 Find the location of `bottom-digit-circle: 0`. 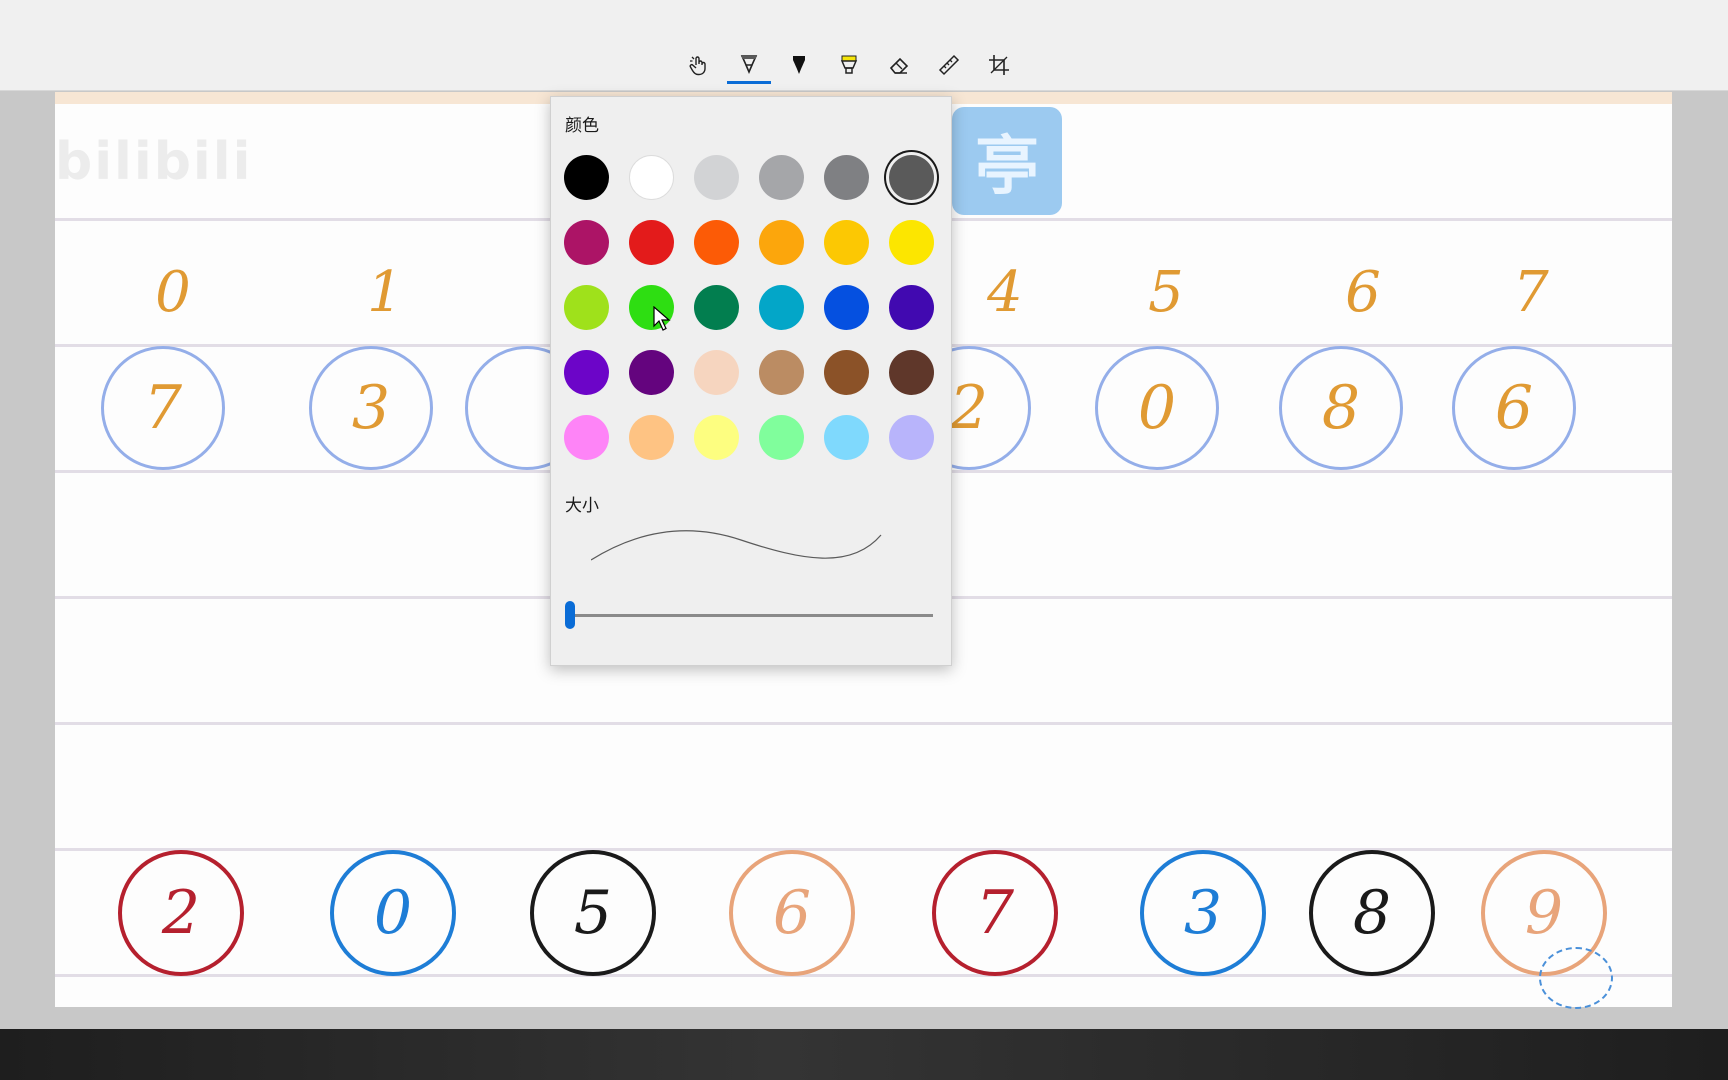

bottom-digit-circle: 0 is located at coordinates (393, 913).